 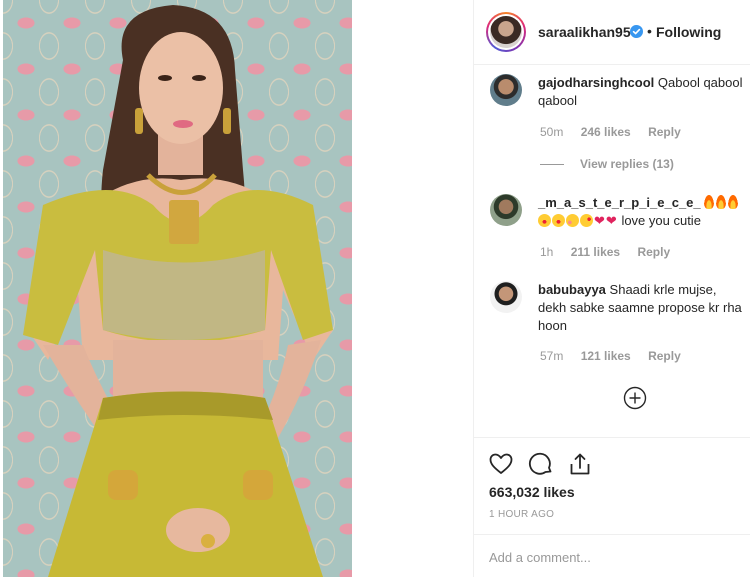 What do you see at coordinates (501, 464) in the screenshot?
I see `heart-outline-icon` at bounding box center [501, 464].